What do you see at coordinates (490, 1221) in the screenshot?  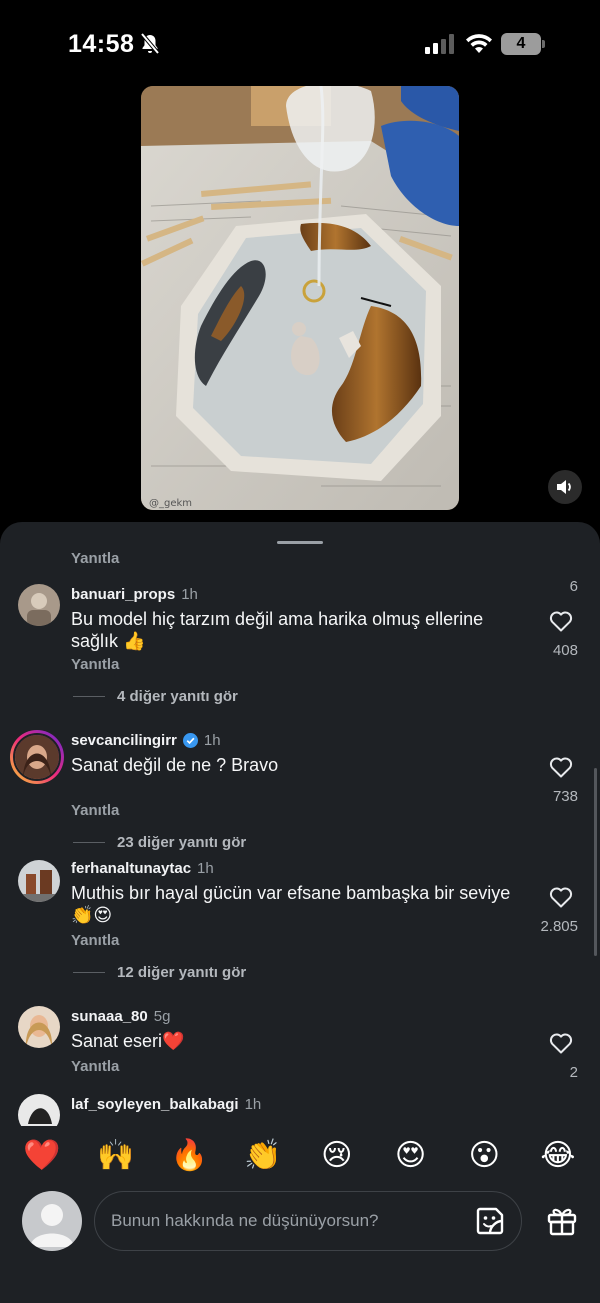 I see `sticker-icon` at bounding box center [490, 1221].